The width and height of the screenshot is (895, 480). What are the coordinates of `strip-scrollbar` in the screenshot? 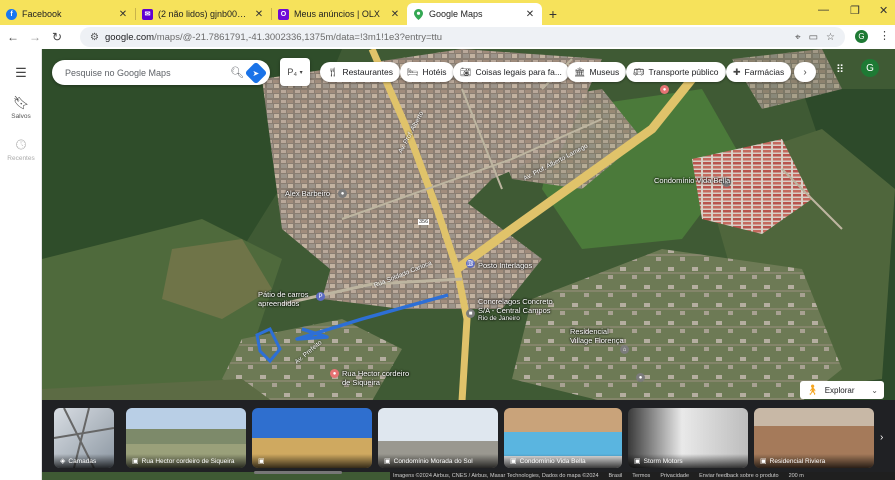 It's located at (298, 472).